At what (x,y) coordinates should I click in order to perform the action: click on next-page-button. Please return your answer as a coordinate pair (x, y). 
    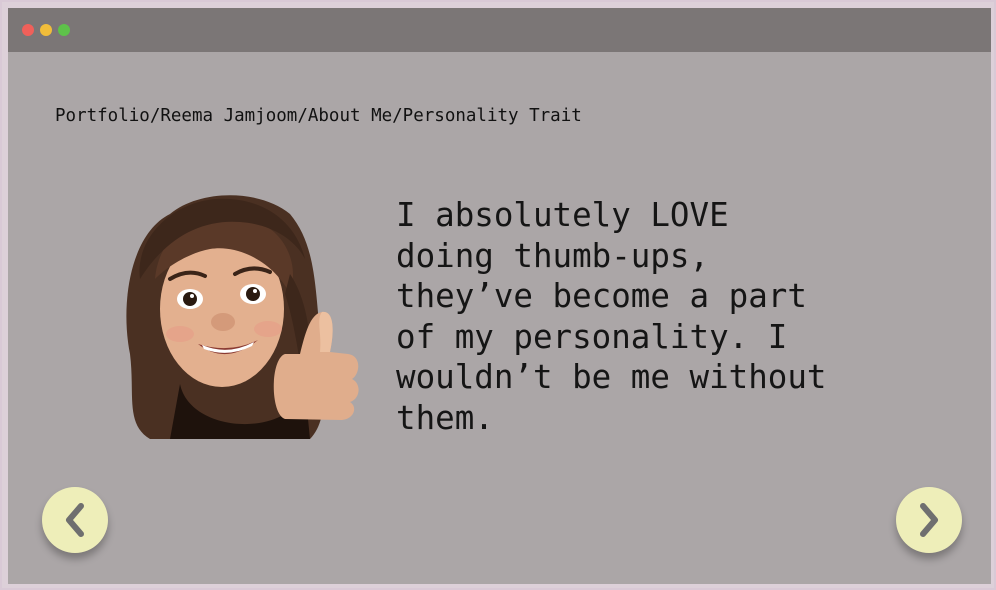
    Looking at the image, I should click on (929, 520).